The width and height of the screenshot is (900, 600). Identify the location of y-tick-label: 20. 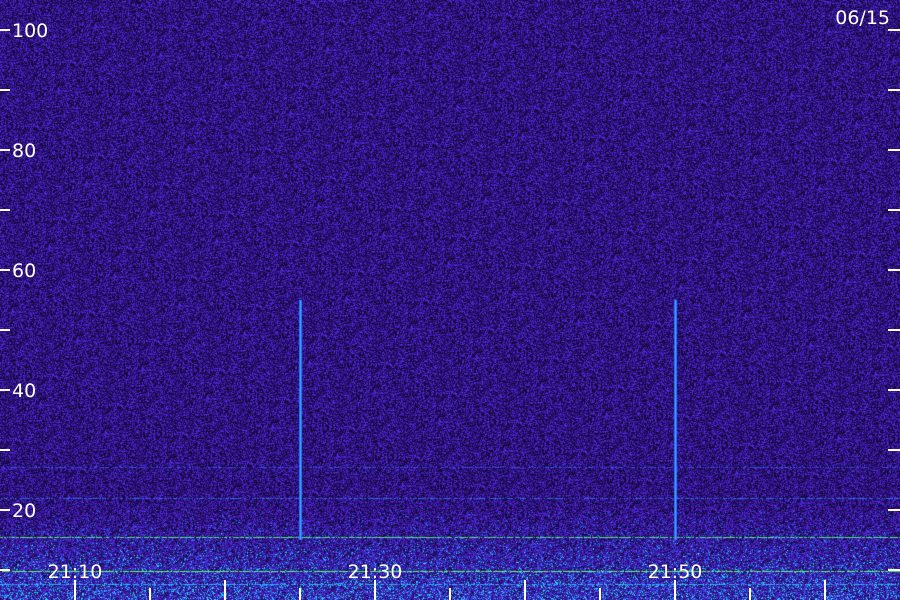
(24, 511).